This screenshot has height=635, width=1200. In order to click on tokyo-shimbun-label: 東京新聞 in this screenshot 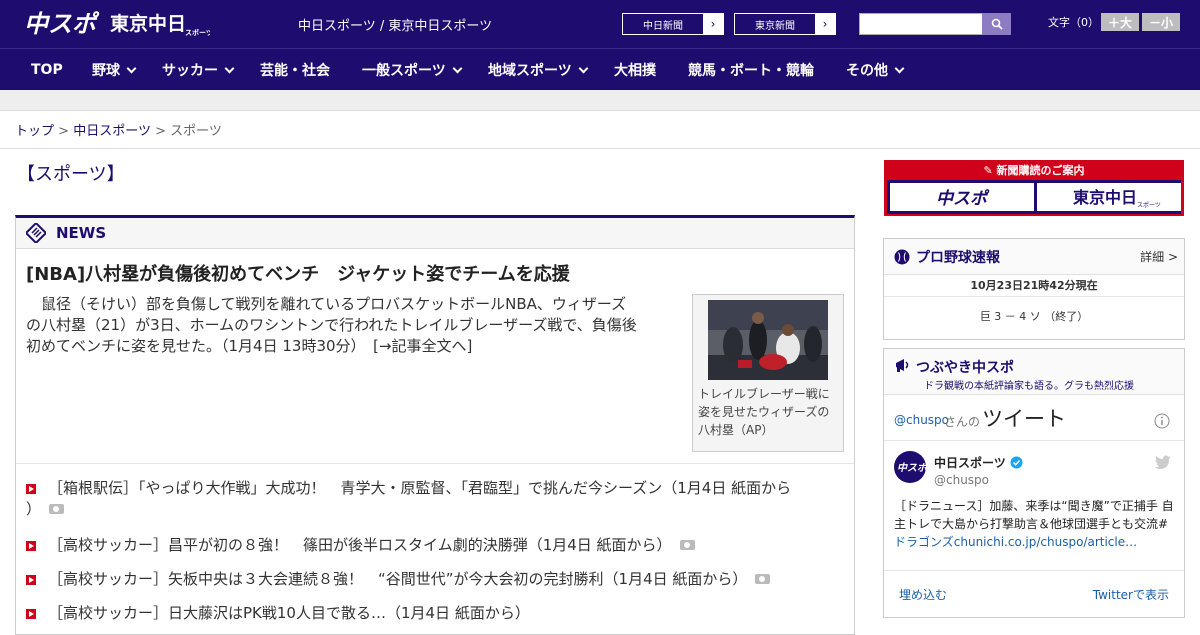, I will do `click(775, 26)`.